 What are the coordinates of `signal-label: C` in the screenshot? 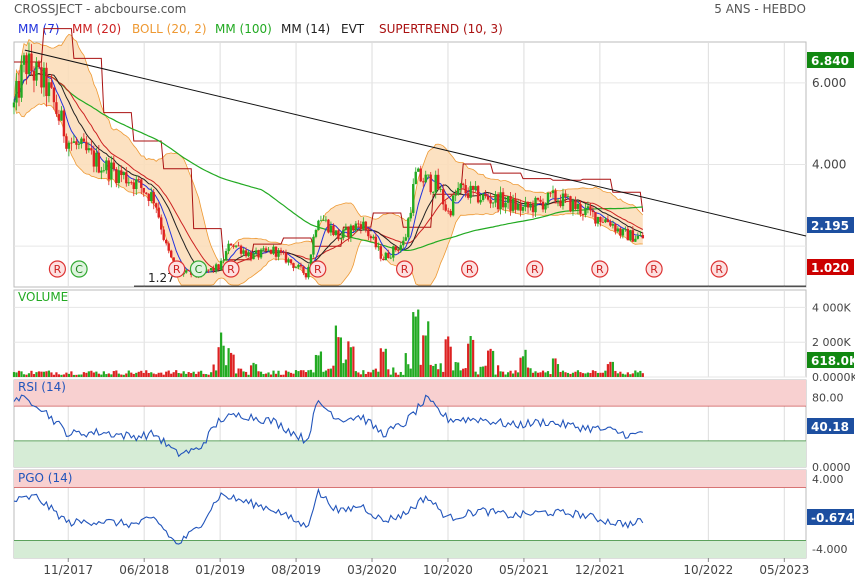 It's located at (199, 269).